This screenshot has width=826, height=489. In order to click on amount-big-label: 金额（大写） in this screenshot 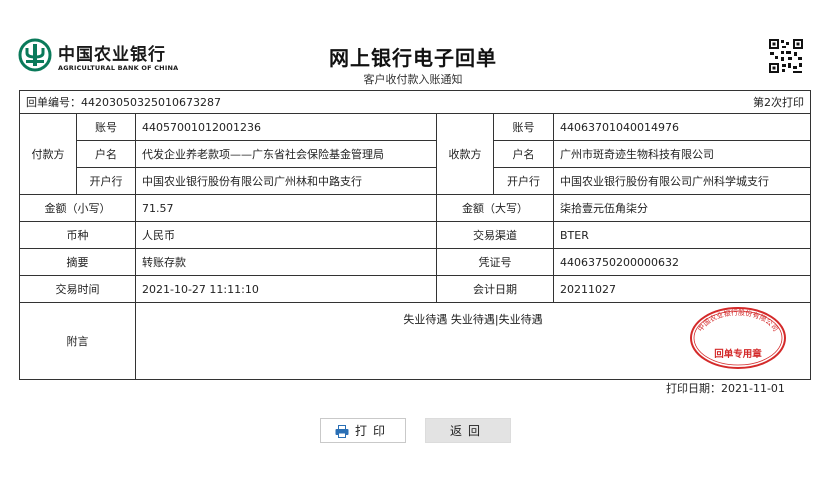, I will do `click(495, 208)`.